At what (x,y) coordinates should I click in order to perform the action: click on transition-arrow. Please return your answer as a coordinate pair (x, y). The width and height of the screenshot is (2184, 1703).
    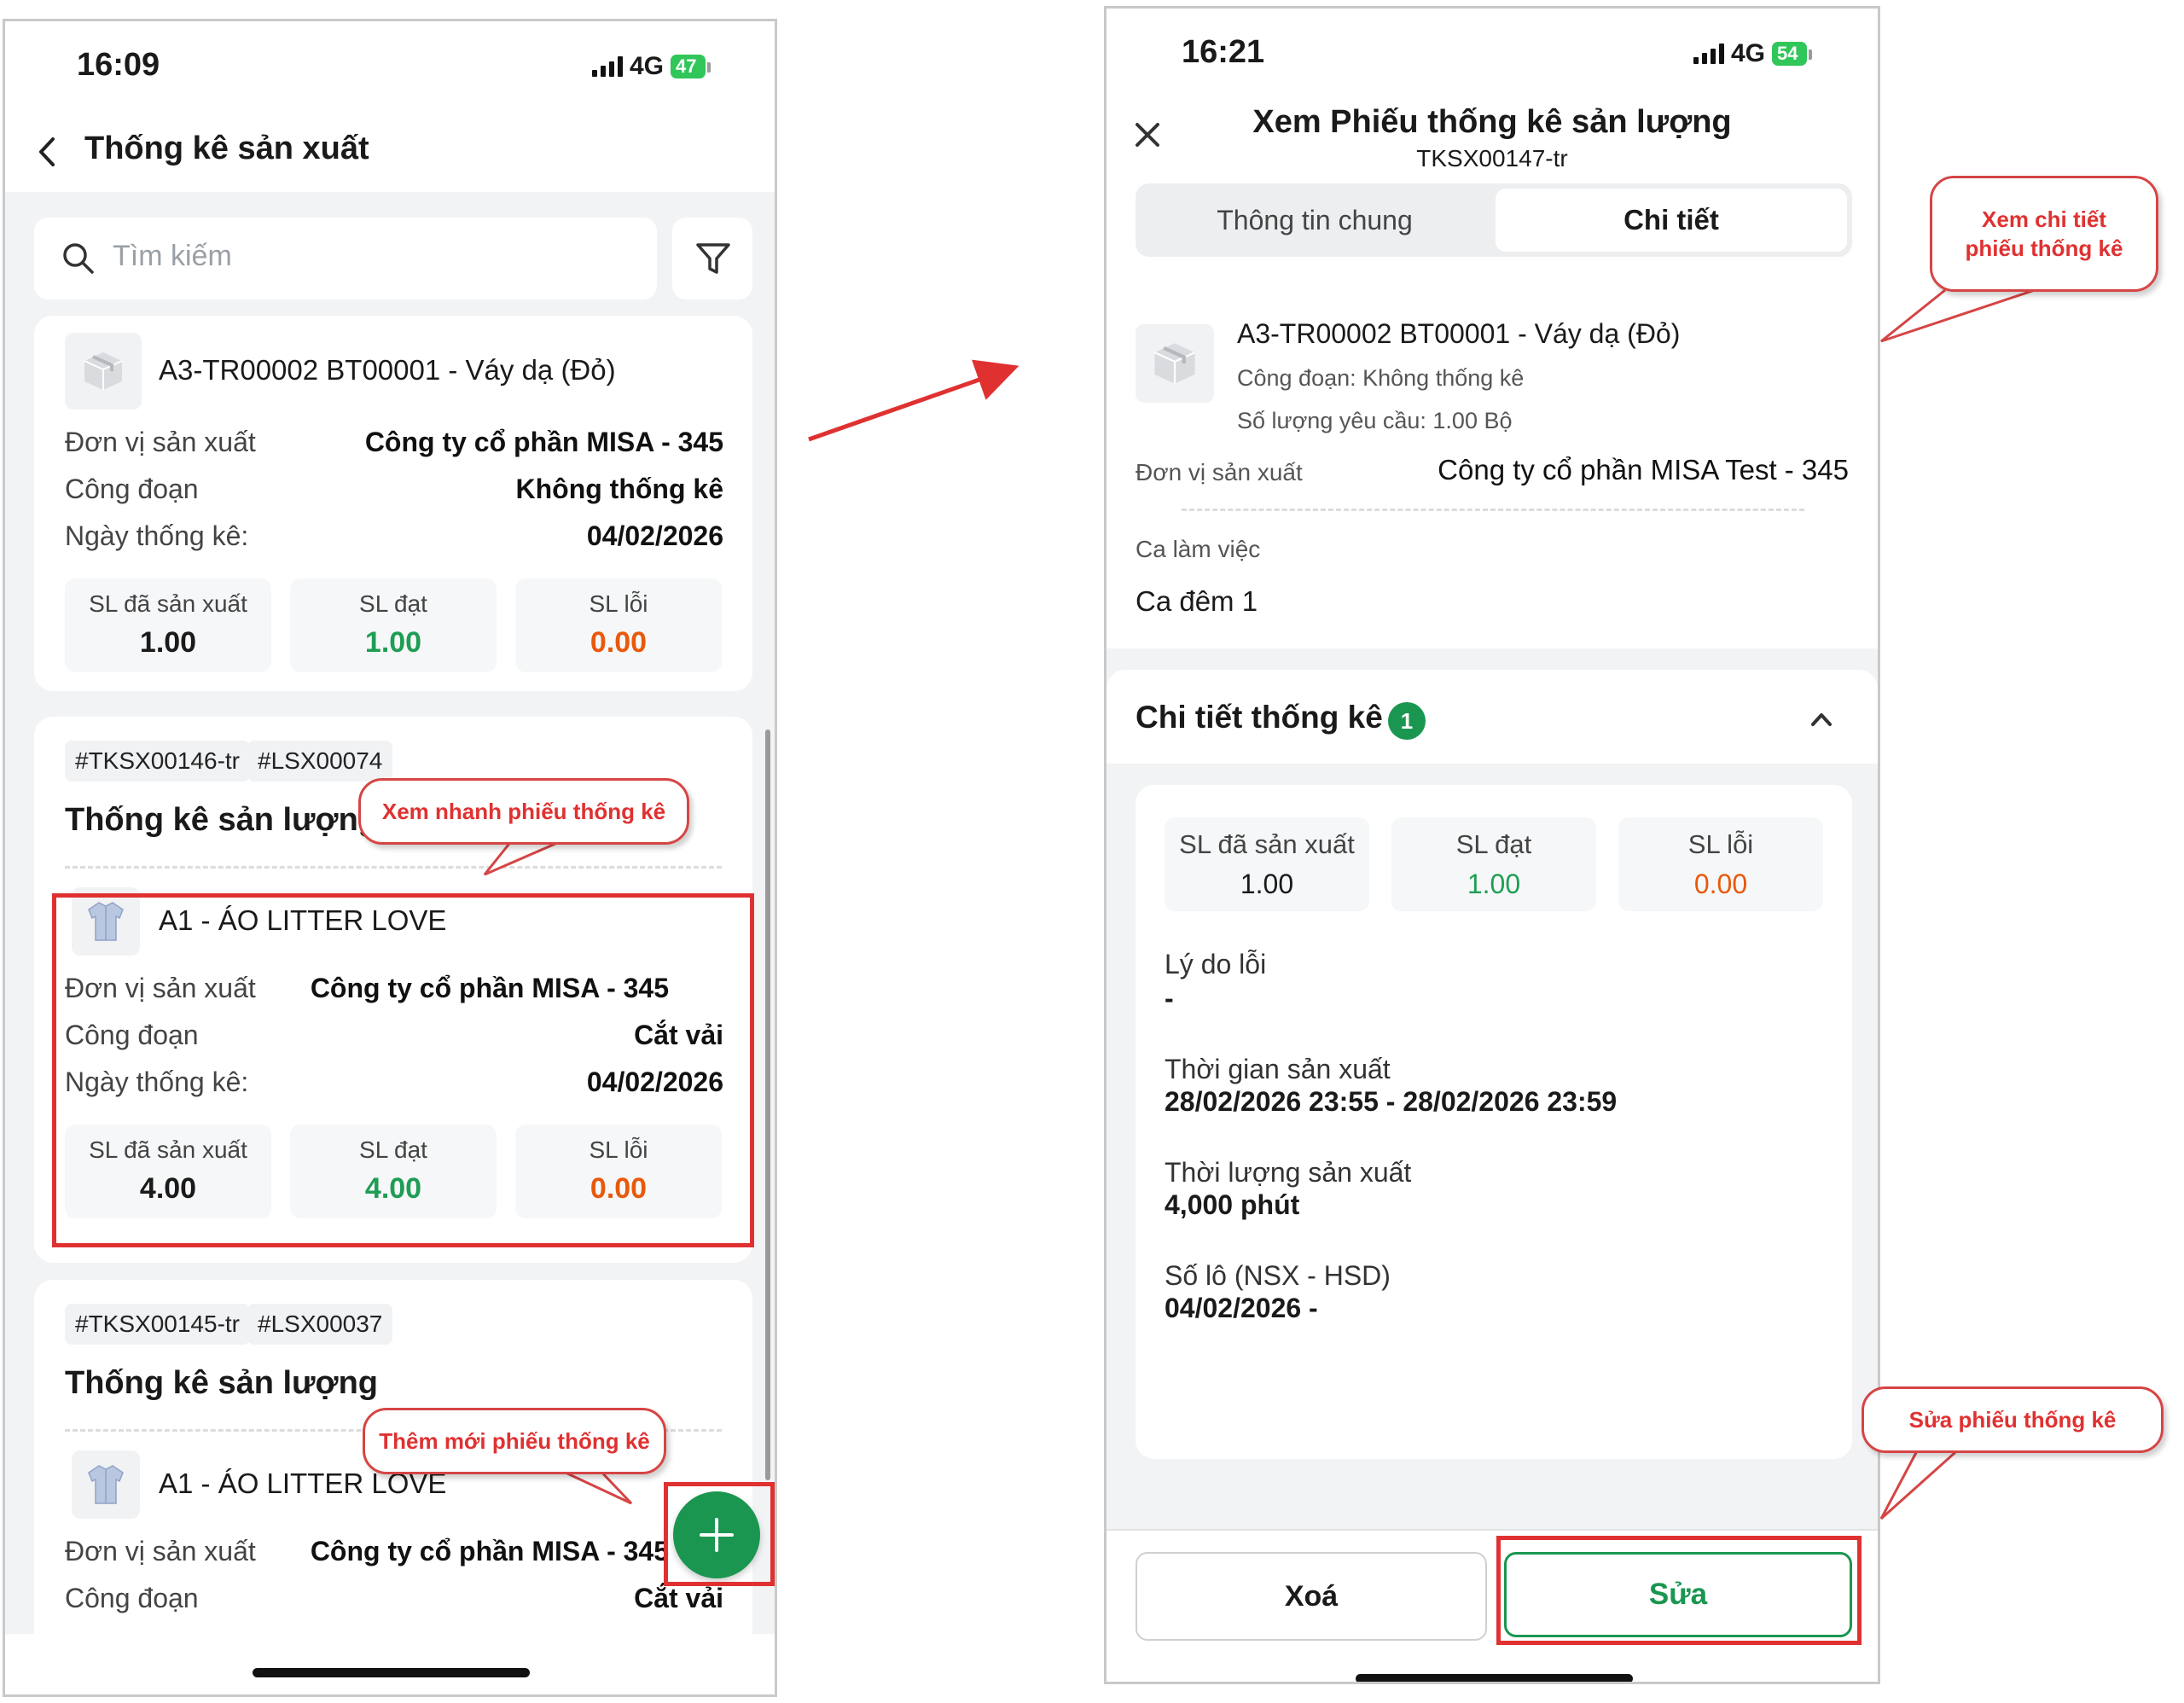
    Looking at the image, I should click on (913, 400).